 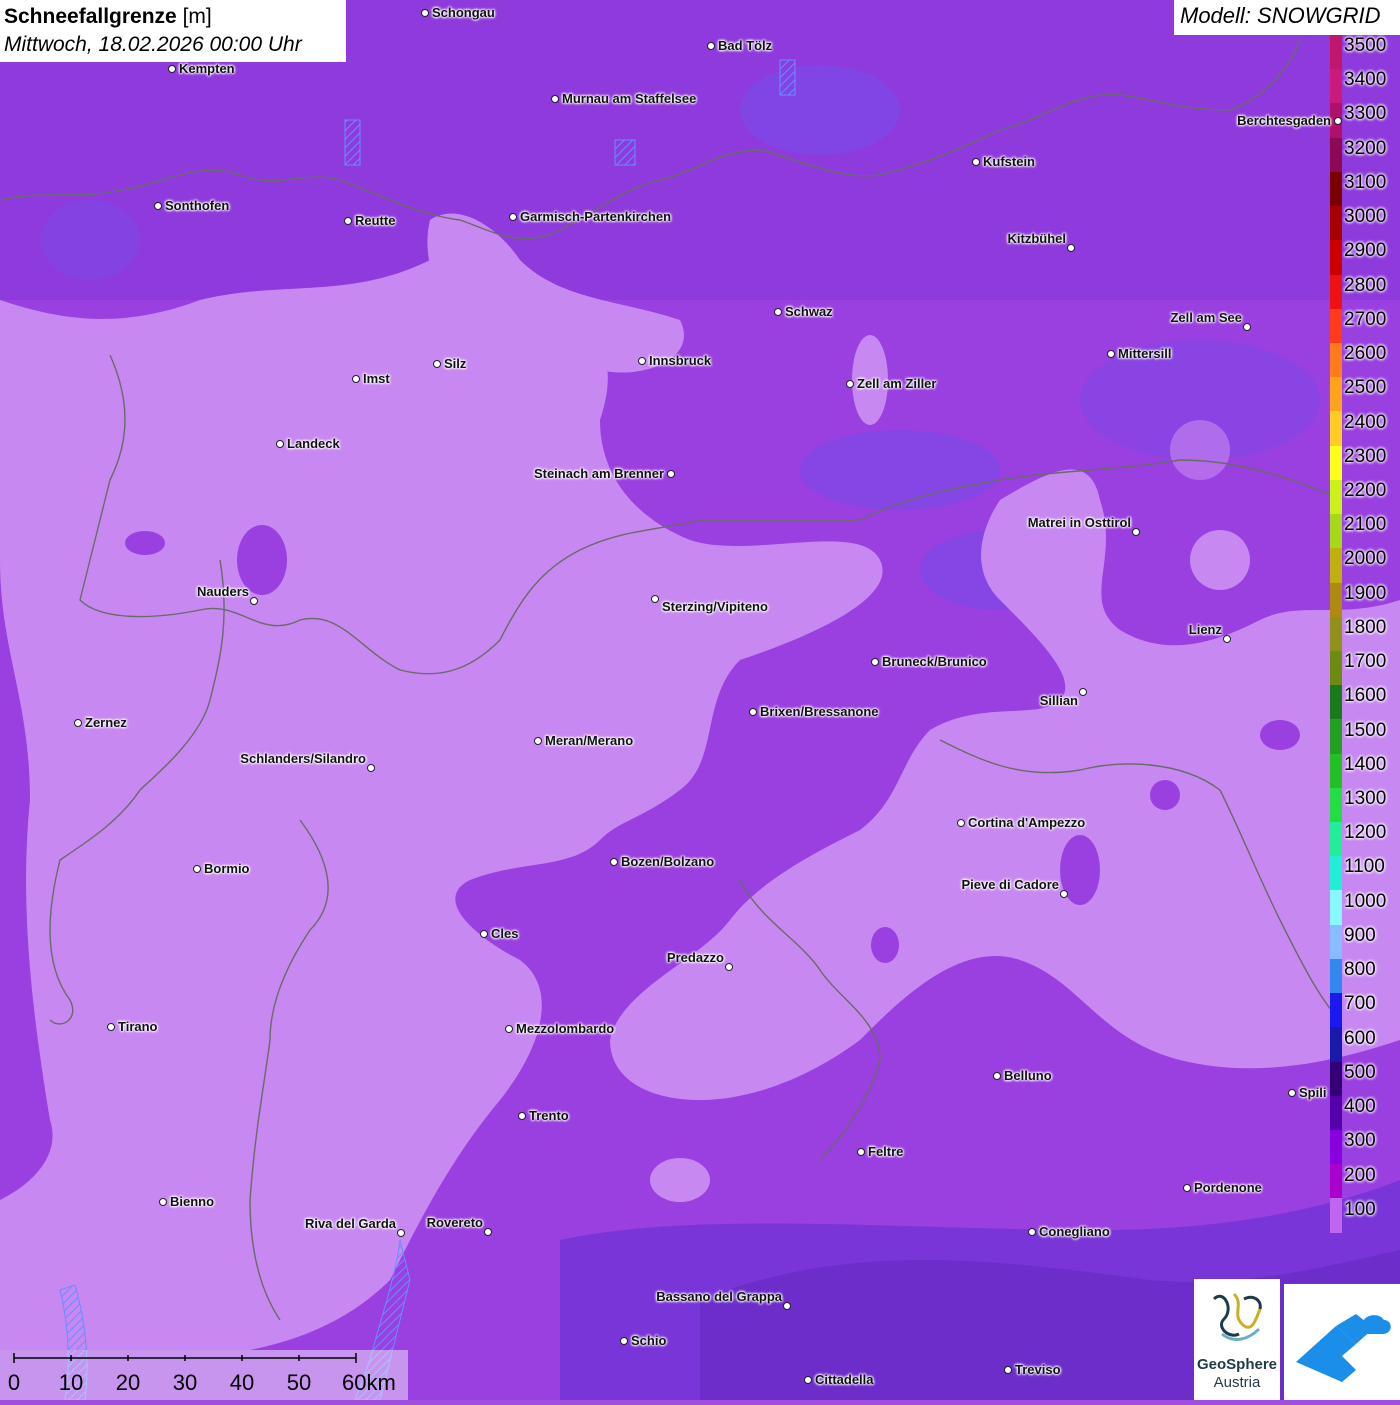 What do you see at coordinates (1365, 285) in the screenshot?
I see `legend-label: 2800` at bounding box center [1365, 285].